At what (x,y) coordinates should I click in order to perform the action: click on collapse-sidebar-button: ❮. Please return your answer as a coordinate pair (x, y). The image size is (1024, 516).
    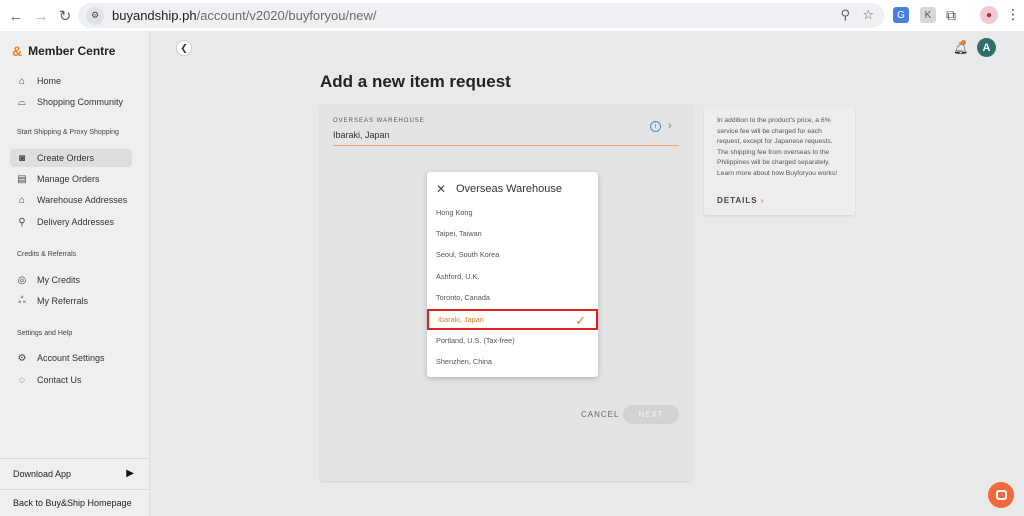
    Looking at the image, I should click on (184, 48).